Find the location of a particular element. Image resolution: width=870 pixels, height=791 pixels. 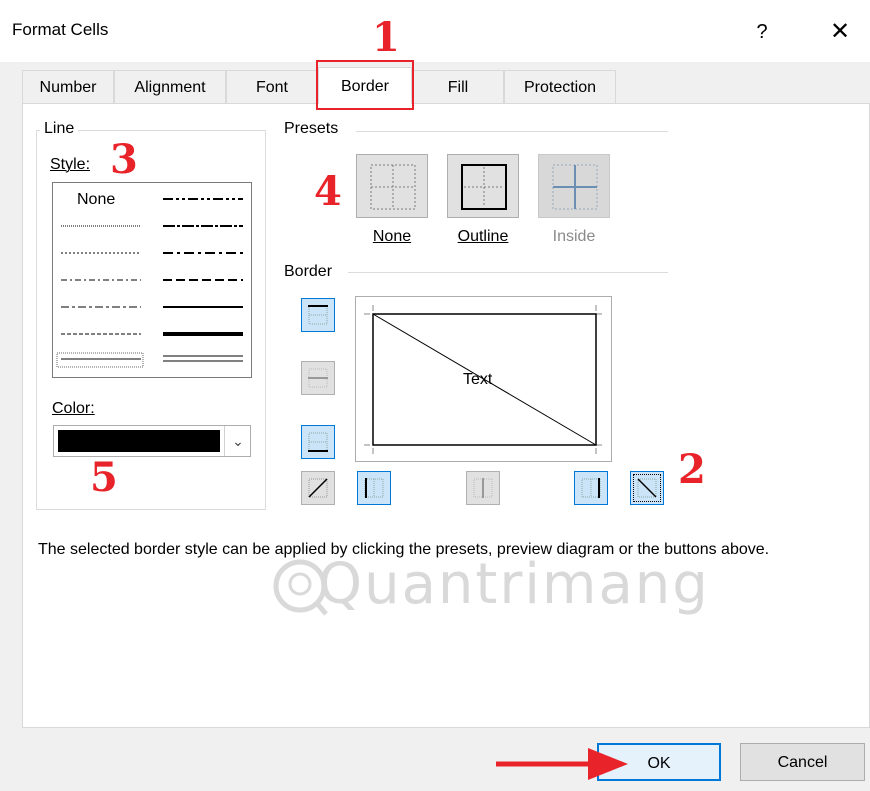

watermark-text: Quantrimang is located at coordinates (514, 584).